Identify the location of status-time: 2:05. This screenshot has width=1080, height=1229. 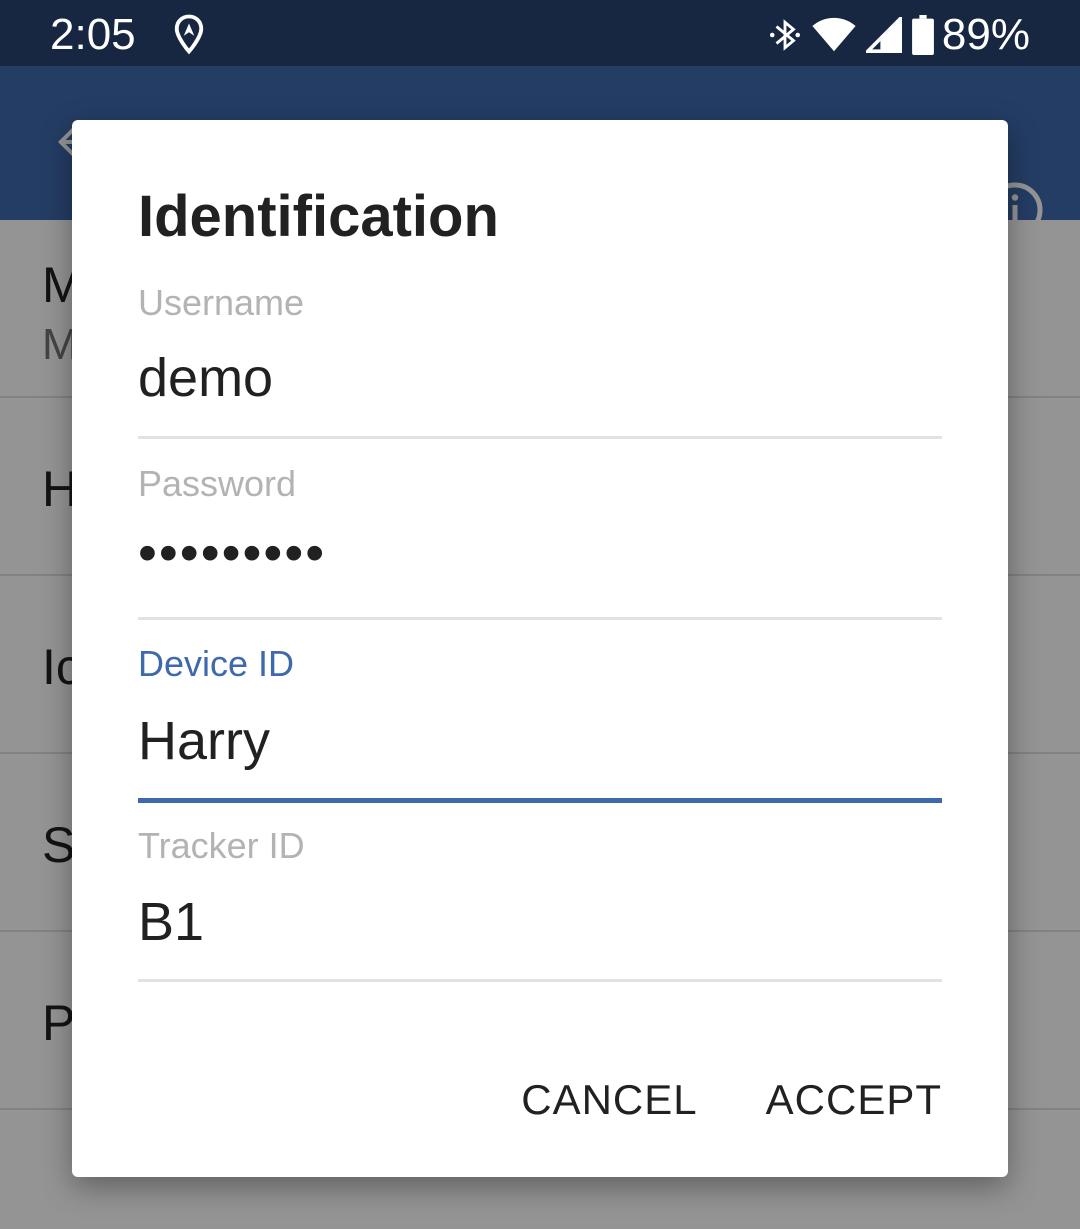
(93, 34).